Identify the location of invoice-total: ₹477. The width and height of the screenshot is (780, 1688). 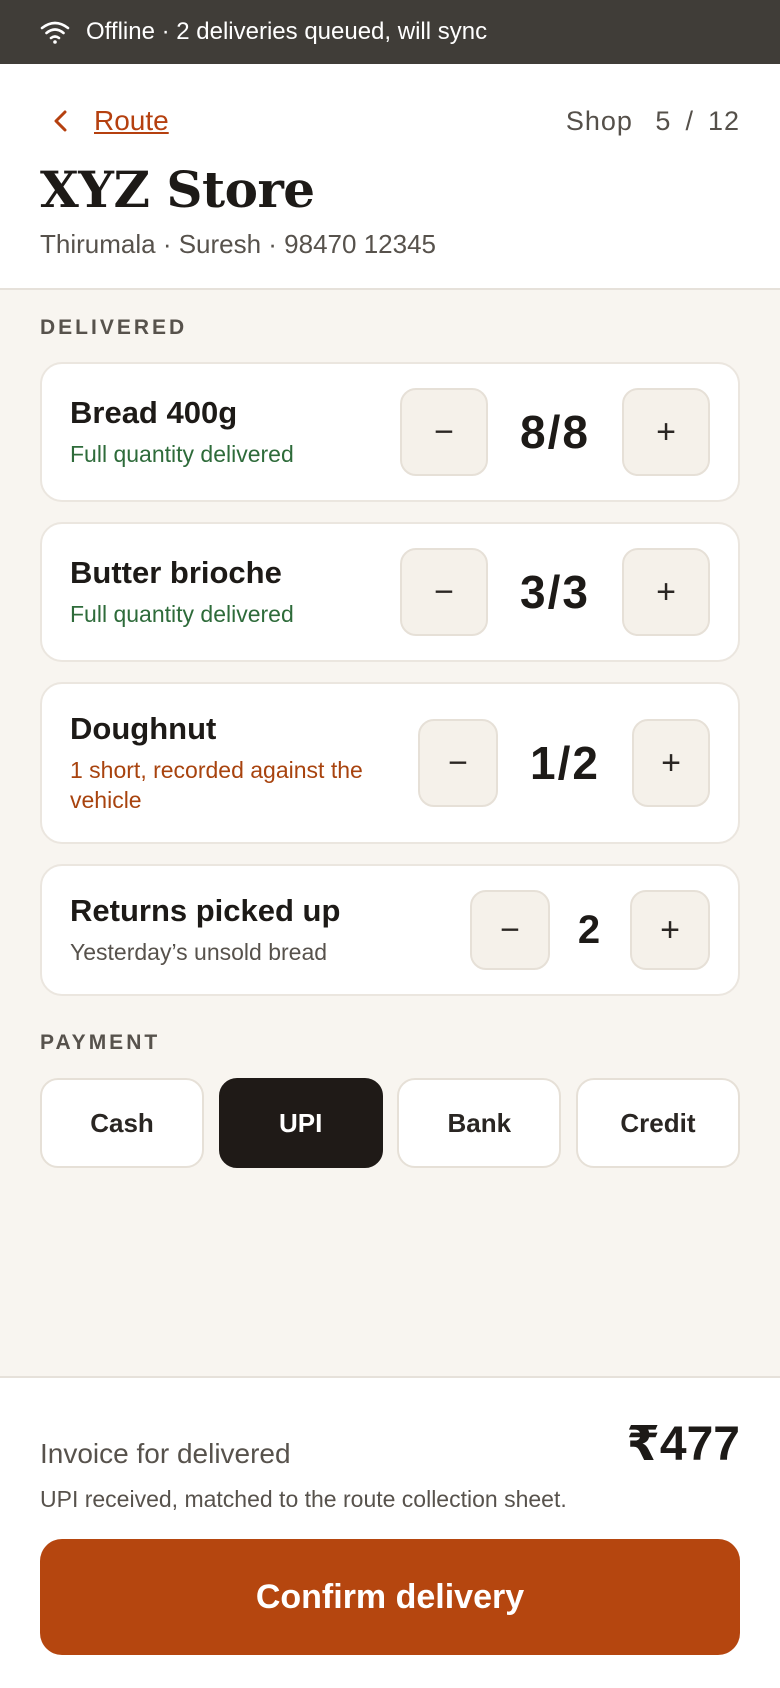
(683, 1444).